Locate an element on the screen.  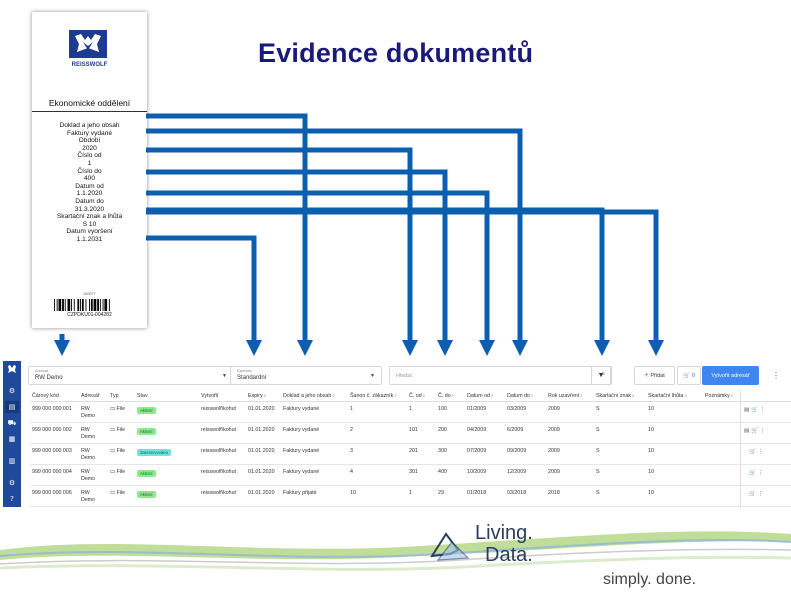
address-select: Adresář RW Demo ▼ is located at coordinates (131, 375).